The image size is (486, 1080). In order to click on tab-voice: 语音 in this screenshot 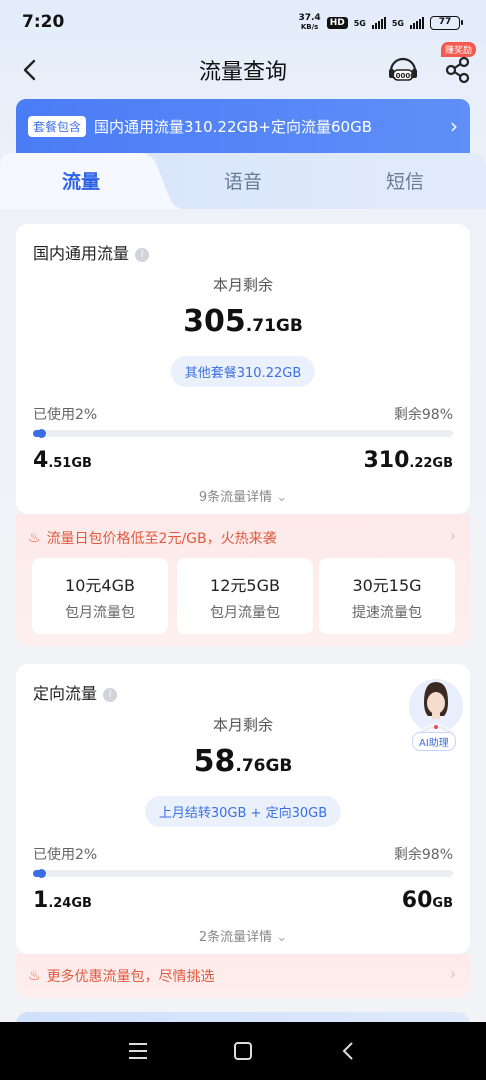, I will do `click(243, 180)`.